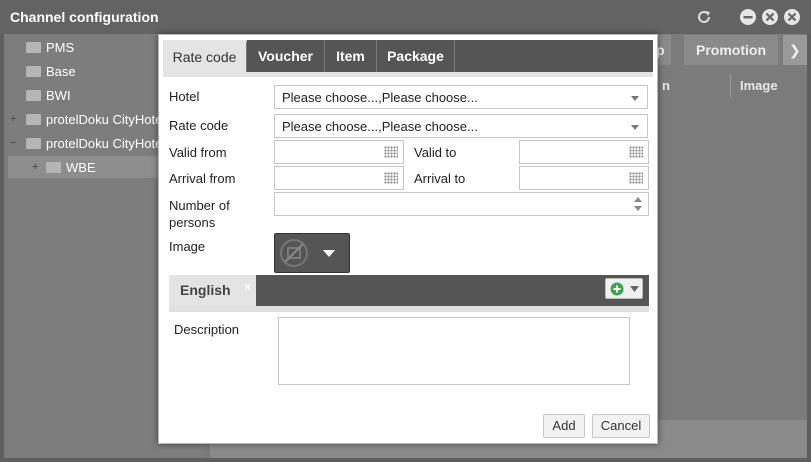  Describe the element at coordinates (81, 167) in the screenshot. I see `tree-item-label: WBE` at that location.